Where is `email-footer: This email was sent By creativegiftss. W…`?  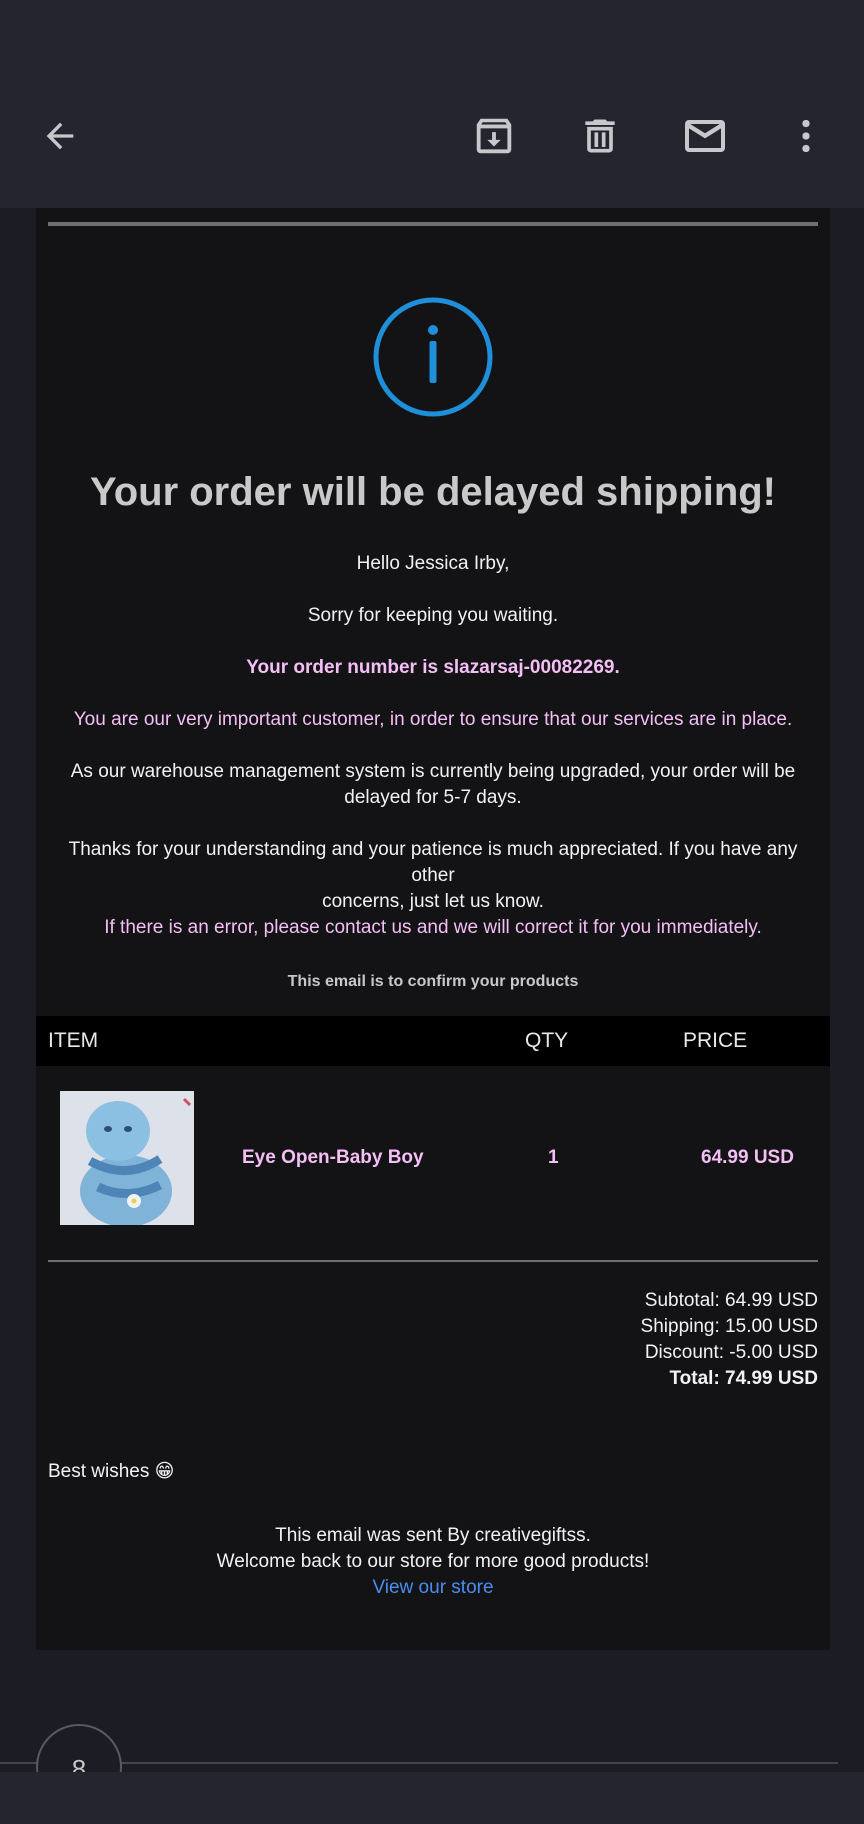
email-footer: This email was sent By creativegiftss. W… is located at coordinates (433, 1562).